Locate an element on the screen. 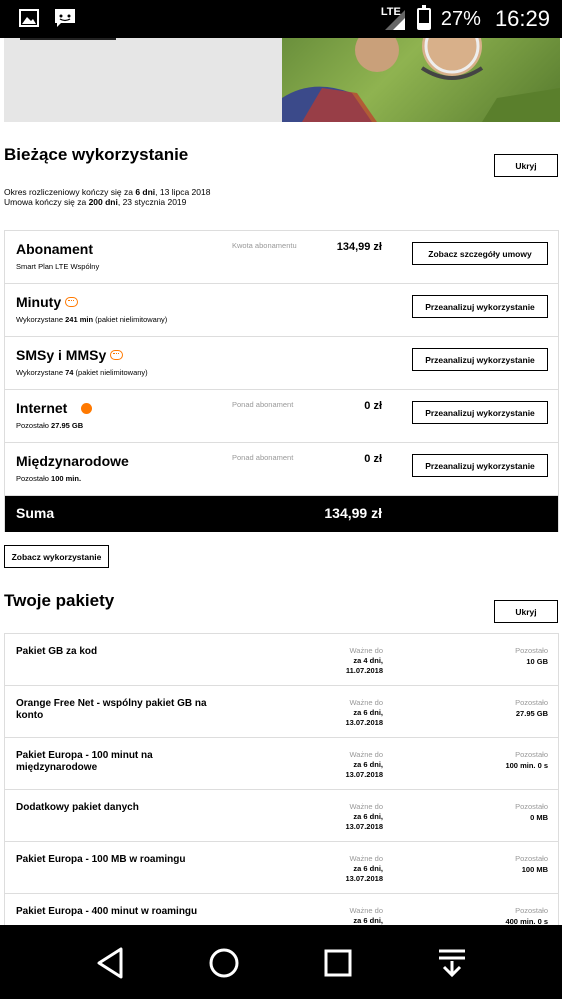  package-name: Pakiet Europa - 100 MB w roamingu is located at coordinates (101, 859).